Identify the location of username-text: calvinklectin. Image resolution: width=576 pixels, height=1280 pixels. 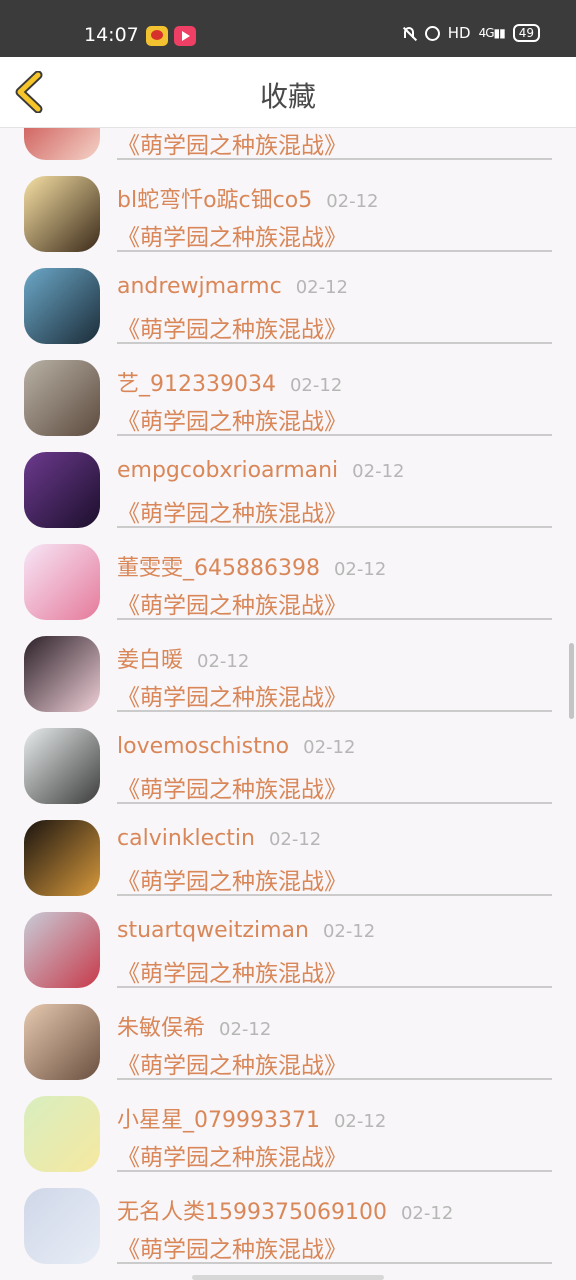
(186, 838).